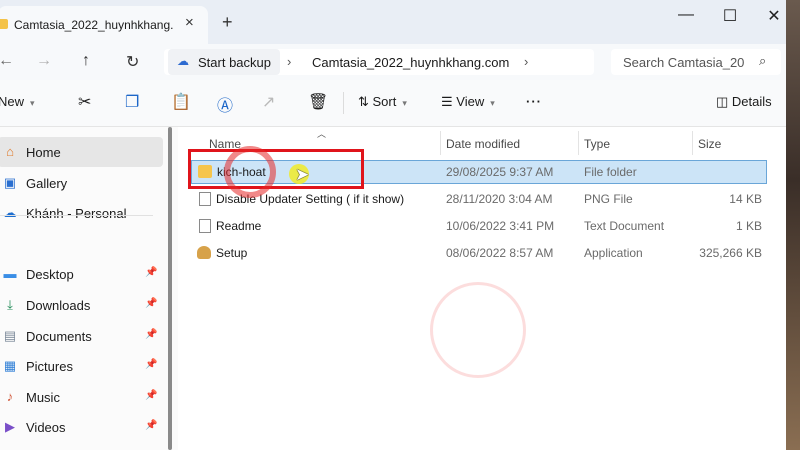 This screenshot has height=450, width=800. Describe the element at coordinates (745, 199) in the screenshot. I see `file-size: 14 KB` at that location.